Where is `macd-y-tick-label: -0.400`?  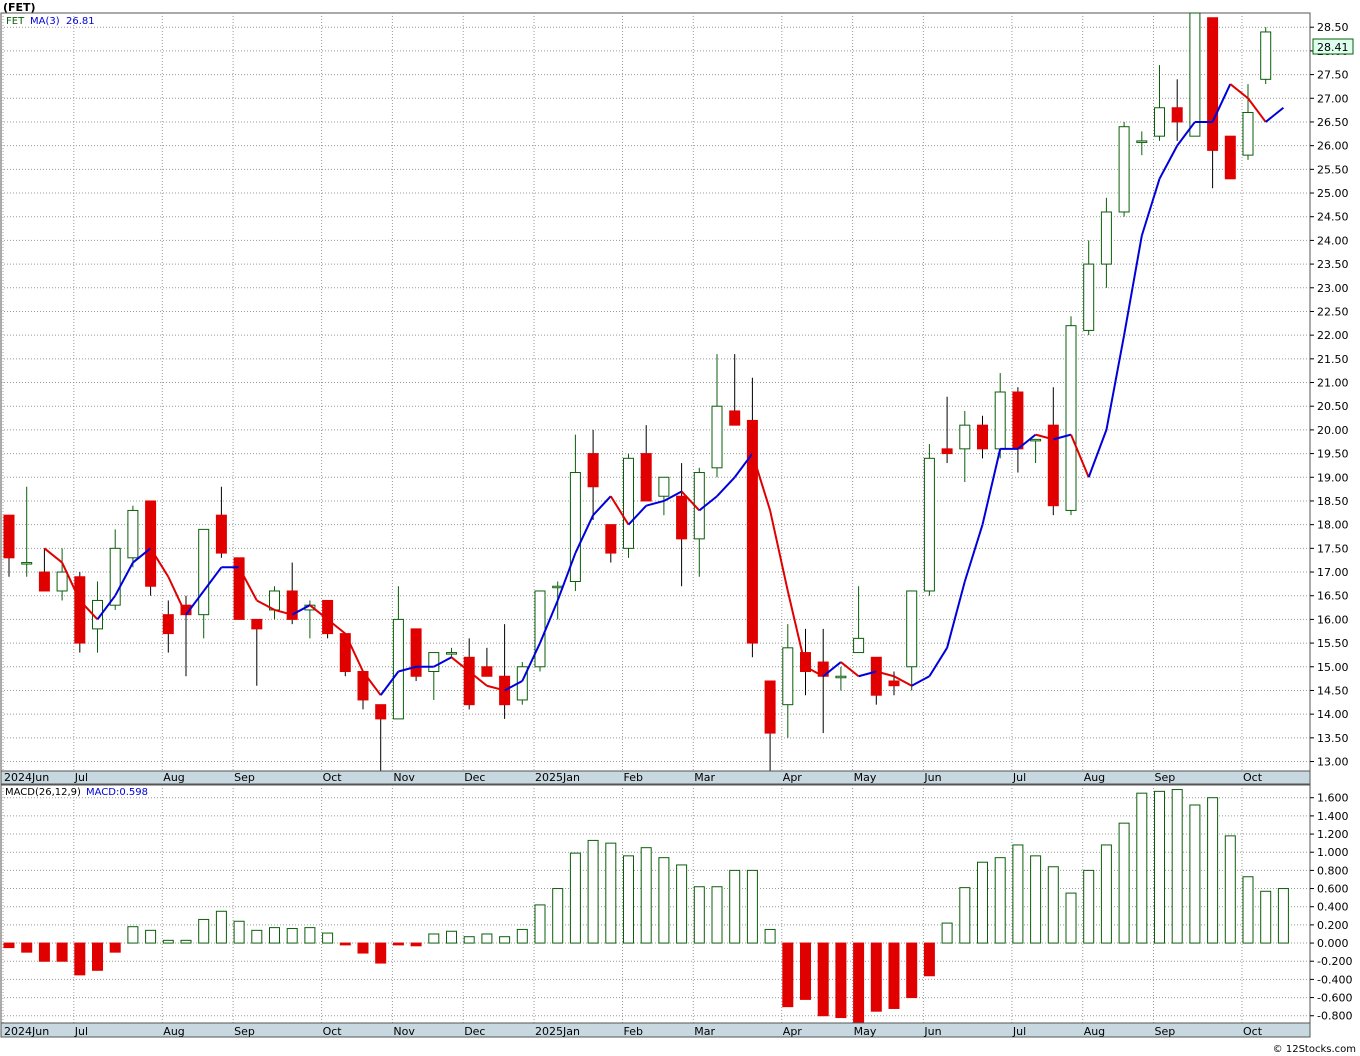
macd-y-tick-label: -0.400 is located at coordinates (1334, 979).